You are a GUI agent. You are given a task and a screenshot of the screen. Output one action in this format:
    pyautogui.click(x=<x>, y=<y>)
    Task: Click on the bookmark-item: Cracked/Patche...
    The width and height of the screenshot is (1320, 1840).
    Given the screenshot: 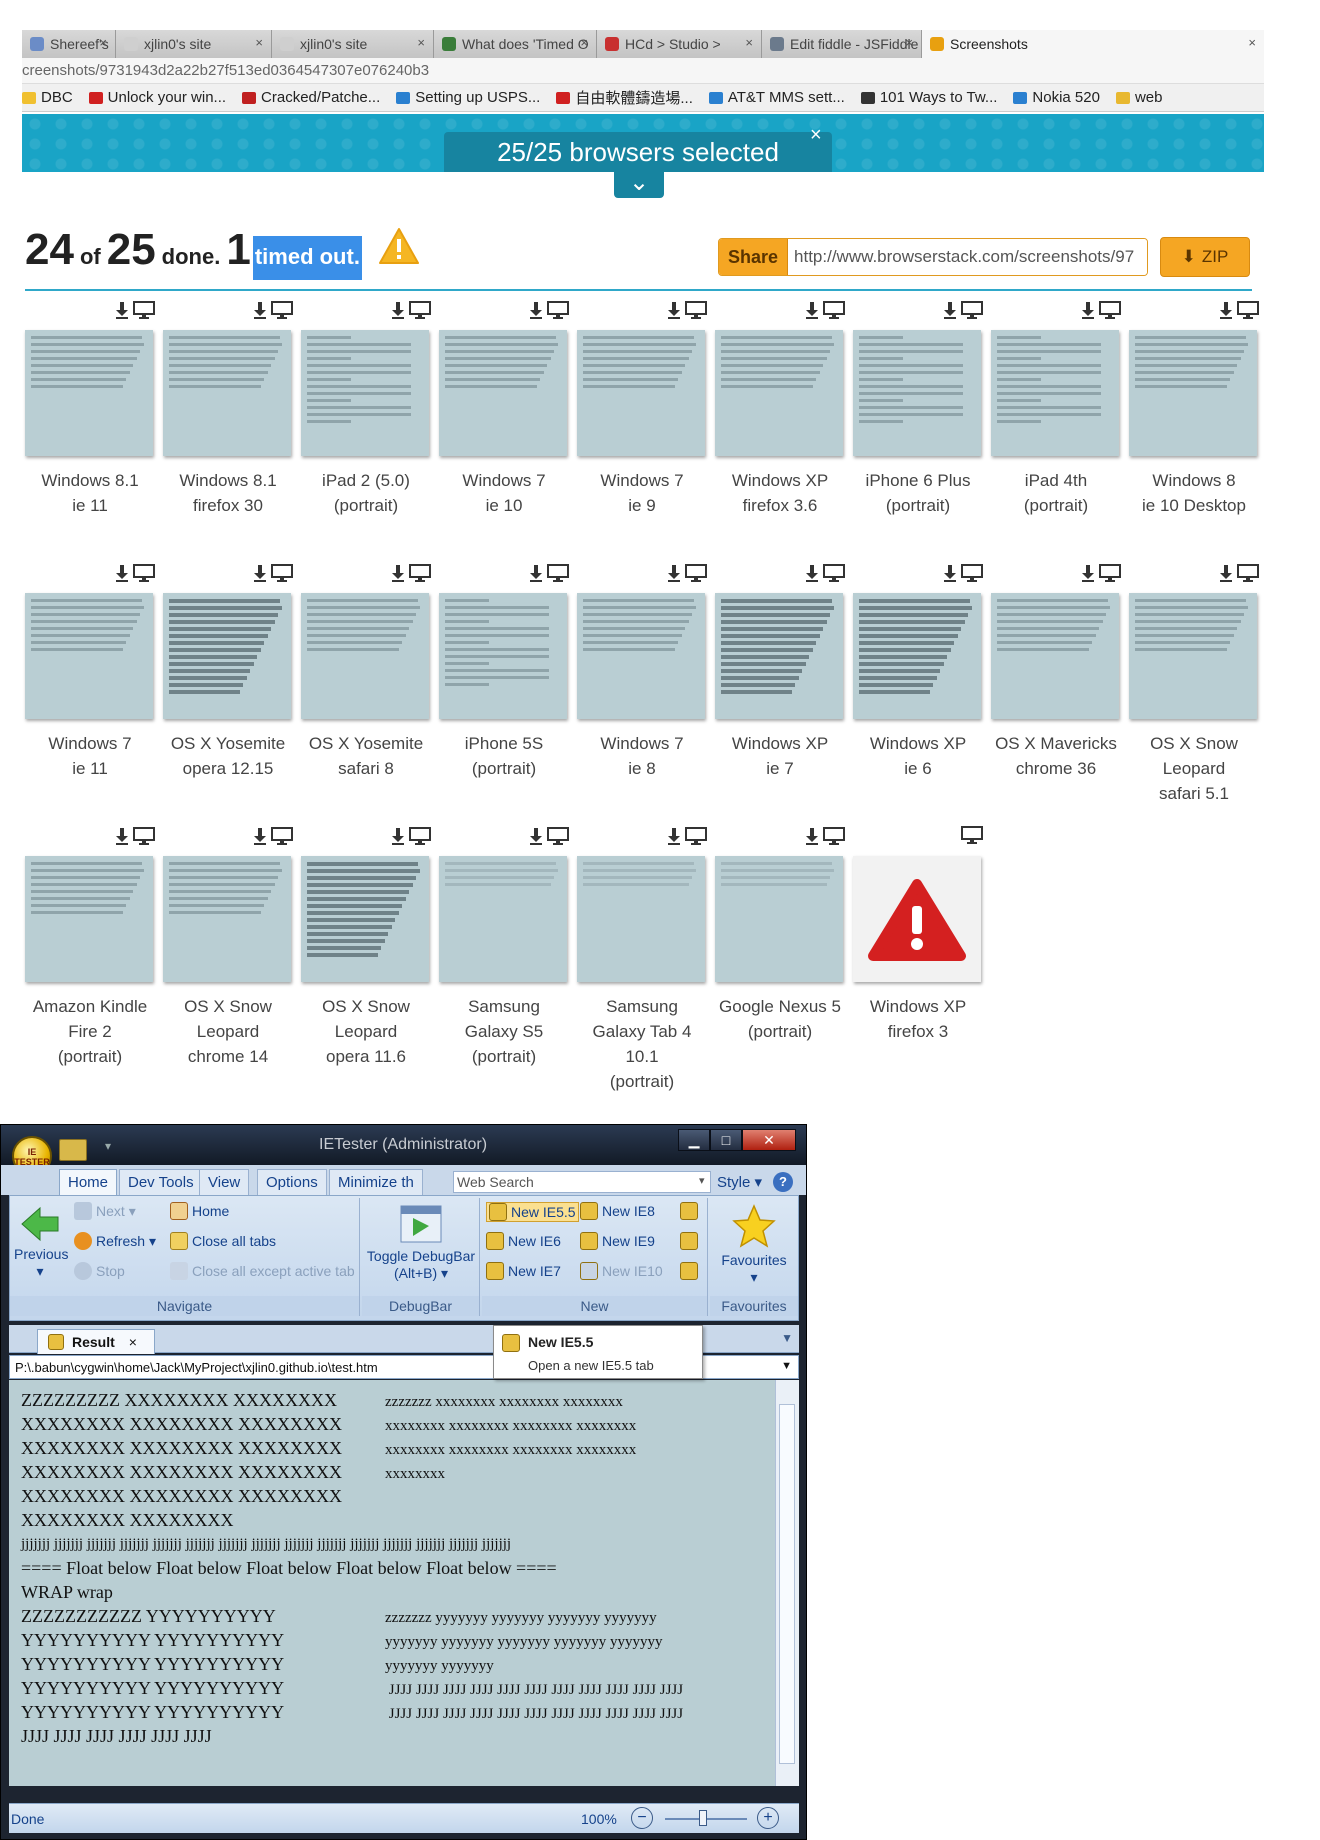 What is the action you would take?
    pyautogui.click(x=311, y=97)
    